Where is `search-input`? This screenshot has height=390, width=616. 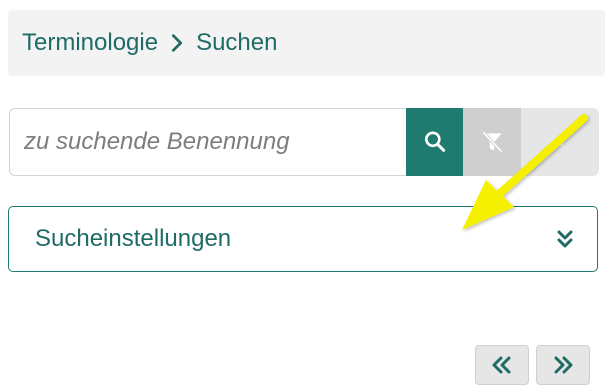 search-input is located at coordinates (207, 142).